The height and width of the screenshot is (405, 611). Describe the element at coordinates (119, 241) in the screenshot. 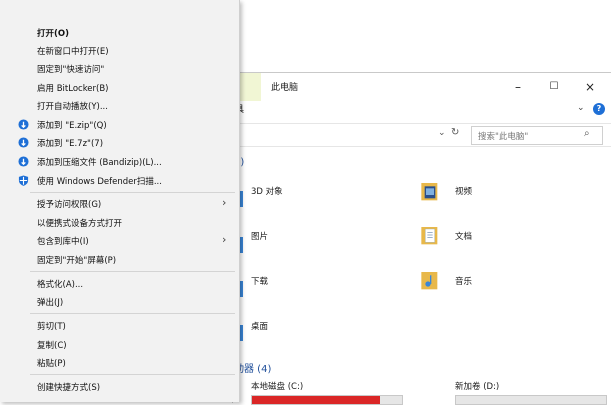

I see `menu-item-include-in-library: 包含到库中(I) ›` at that location.